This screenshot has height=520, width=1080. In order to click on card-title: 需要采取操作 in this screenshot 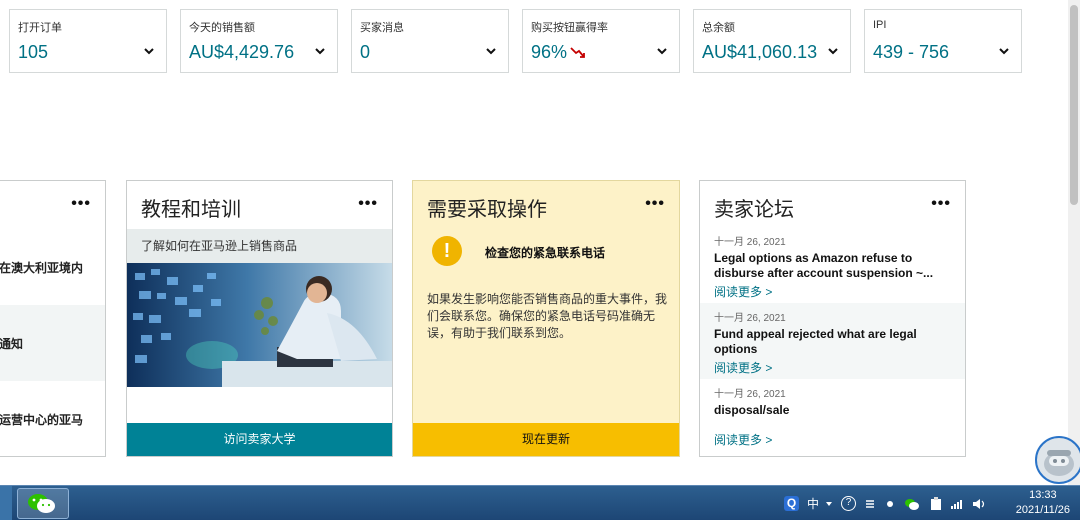, I will do `click(487, 210)`.